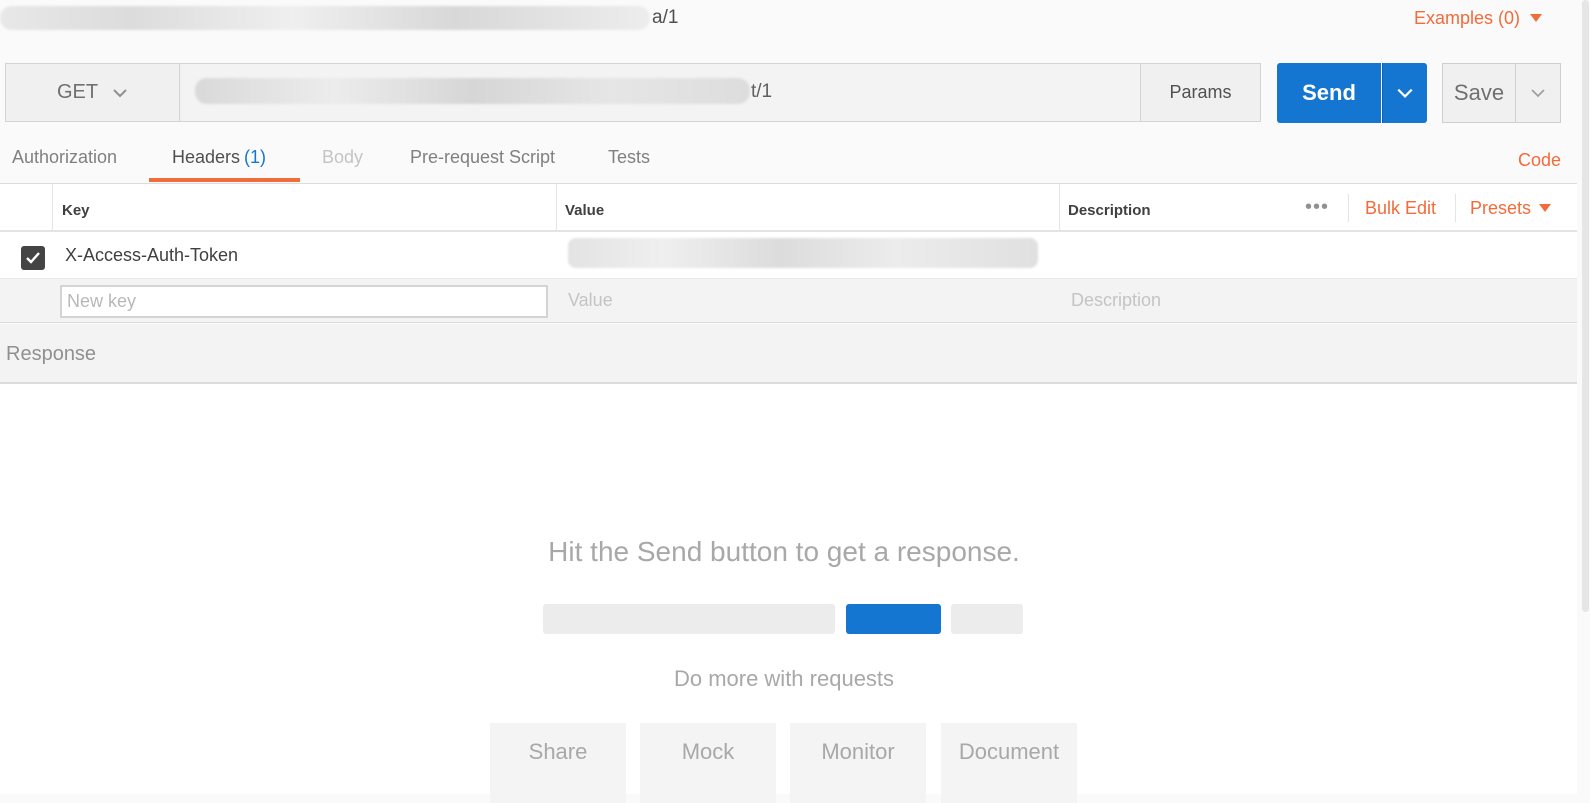  I want to click on response-hint: Hit the Send button to get a response., so click(784, 551).